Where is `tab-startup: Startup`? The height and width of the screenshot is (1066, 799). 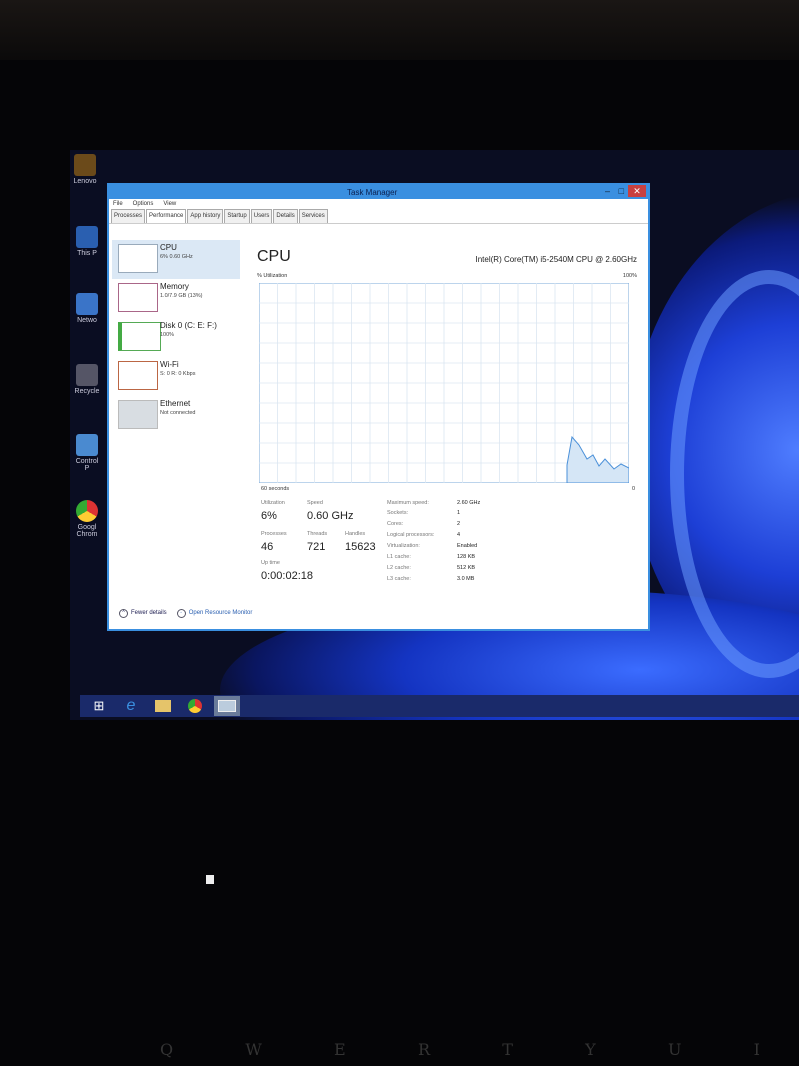 tab-startup: Startup is located at coordinates (237, 216).